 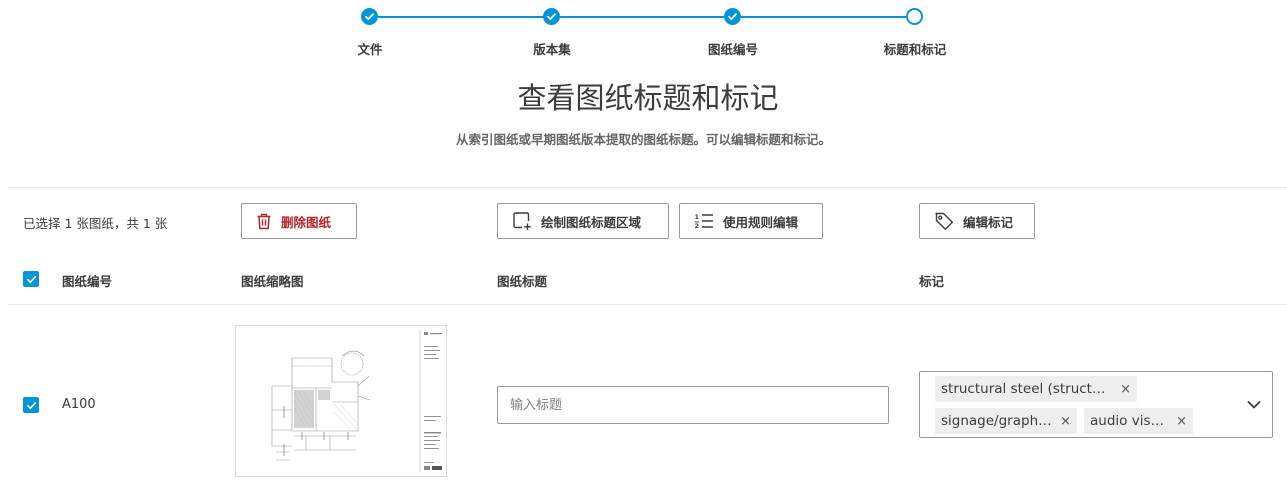 What do you see at coordinates (31, 405) in the screenshot?
I see `row-checkbox` at bounding box center [31, 405].